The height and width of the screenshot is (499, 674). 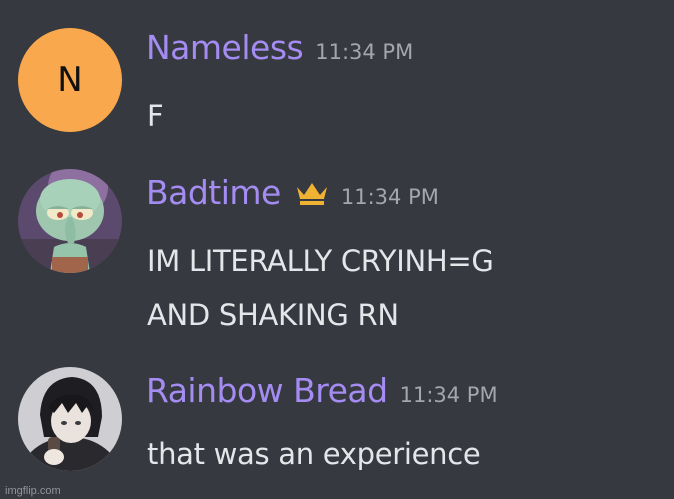 I want to click on anime-avatar-image, so click(x=70, y=419).